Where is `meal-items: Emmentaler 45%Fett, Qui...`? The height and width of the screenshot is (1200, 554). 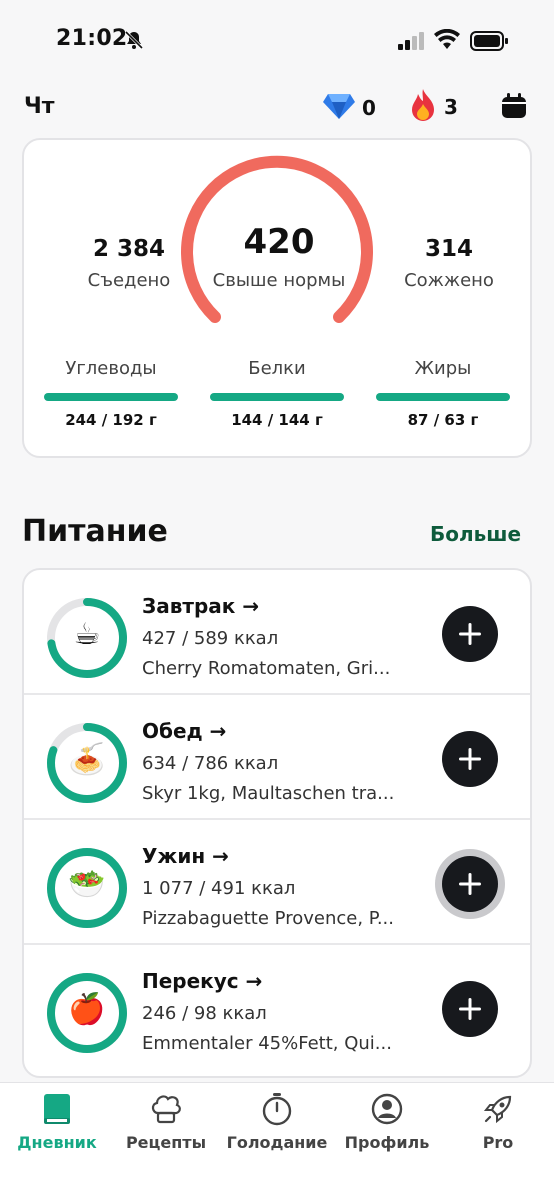 meal-items: Emmentaler 45%Fett, Qui... is located at coordinates (267, 1043).